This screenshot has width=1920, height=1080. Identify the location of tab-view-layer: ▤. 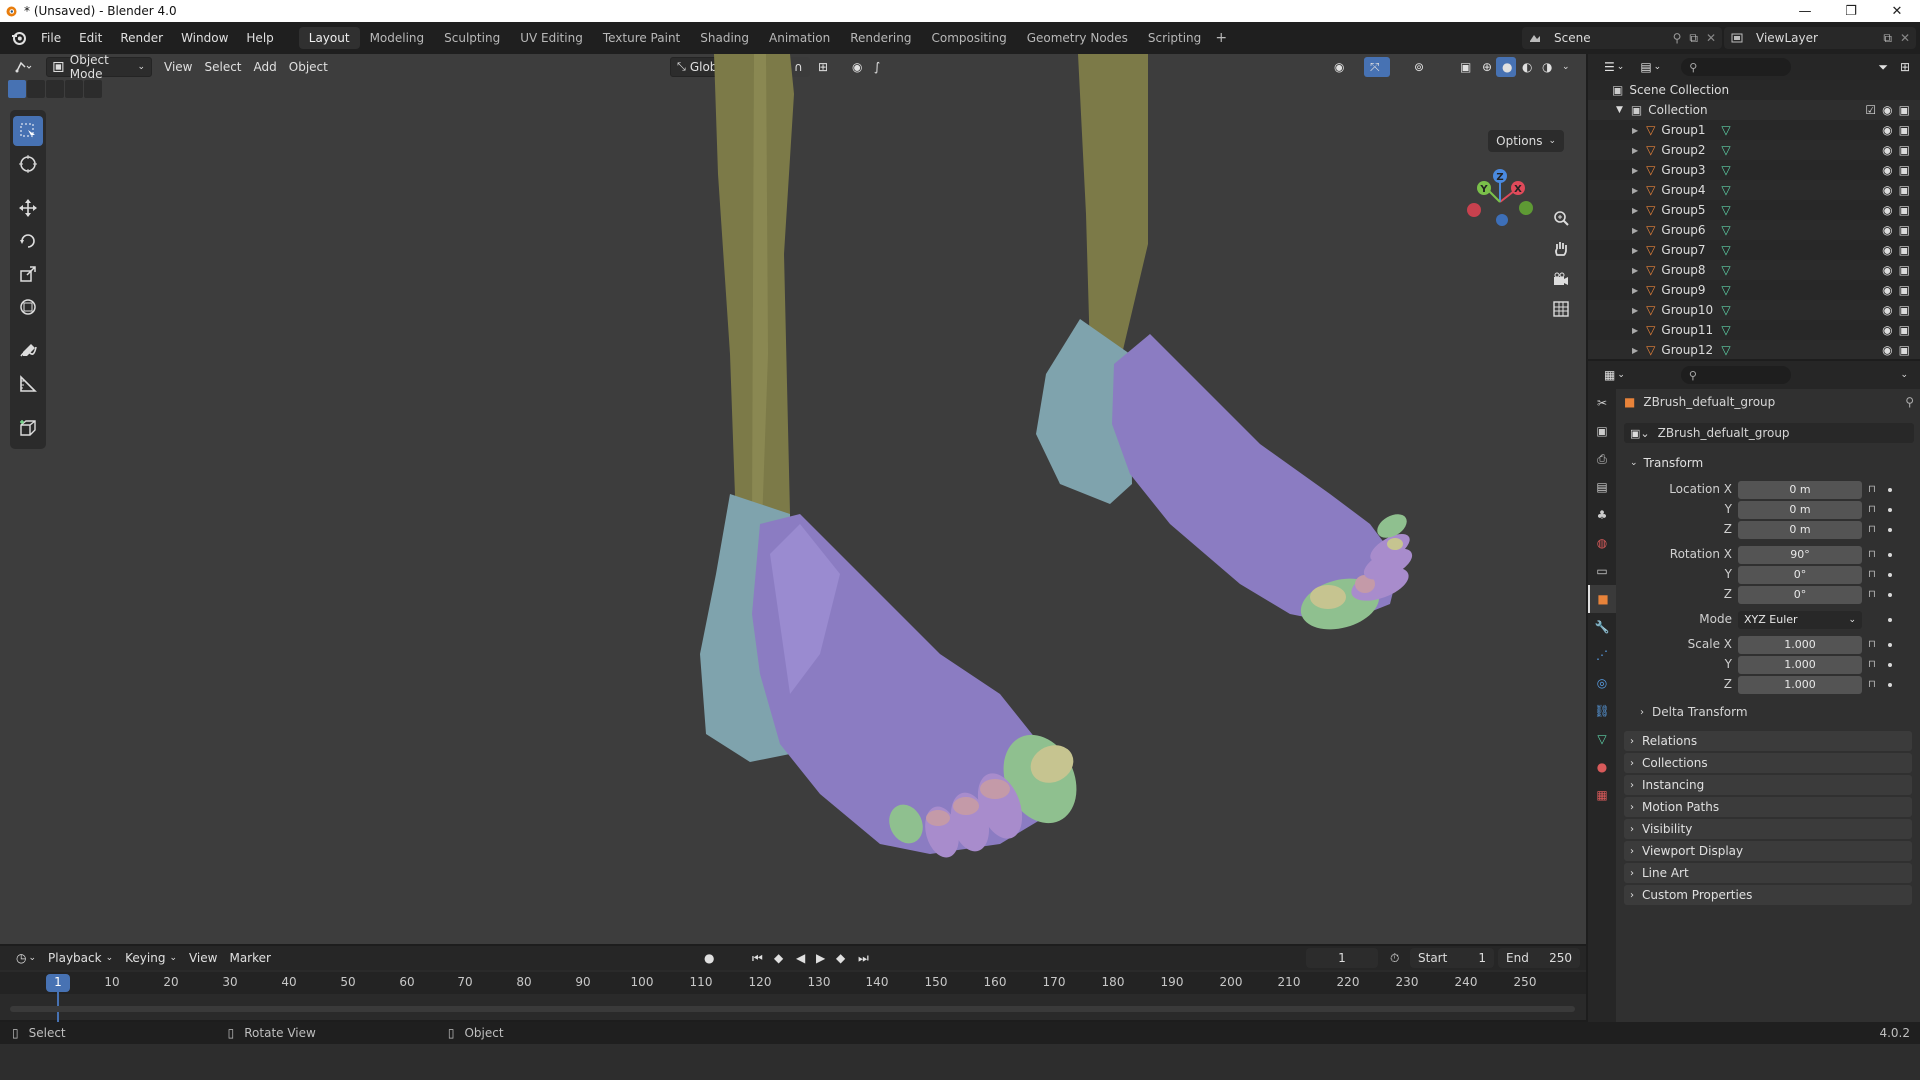
(1602, 487).